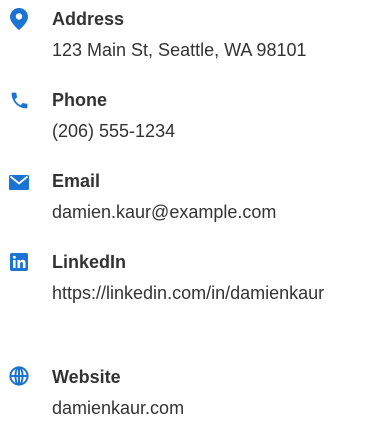 The width and height of the screenshot is (385, 424). What do you see at coordinates (89, 262) in the screenshot?
I see `contact-label-linkedin: LinkedIn` at bounding box center [89, 262].